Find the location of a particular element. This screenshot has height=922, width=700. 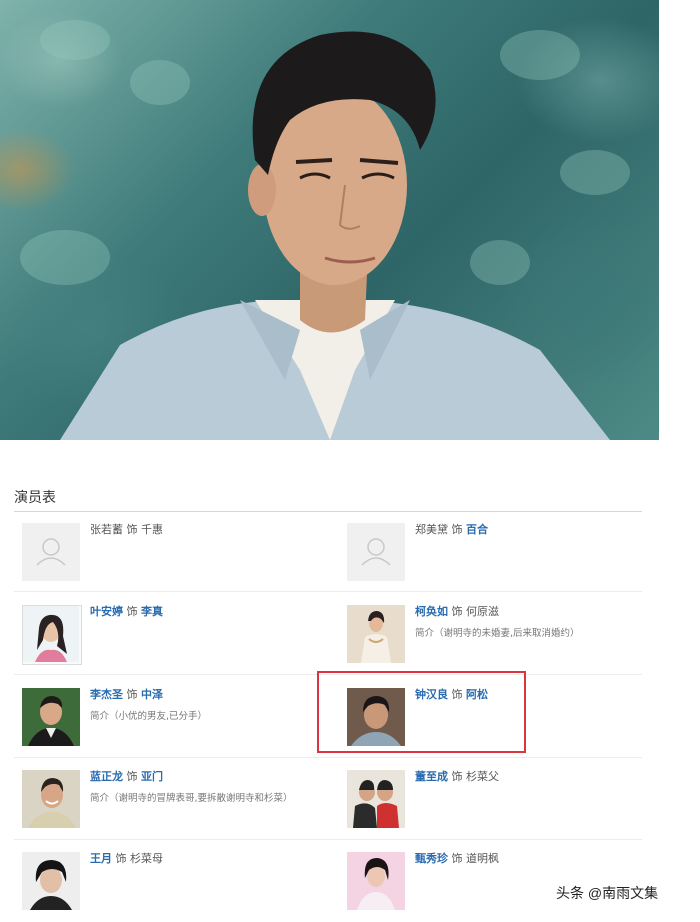

role-link: 李真 is located at coordinates (152, 611).